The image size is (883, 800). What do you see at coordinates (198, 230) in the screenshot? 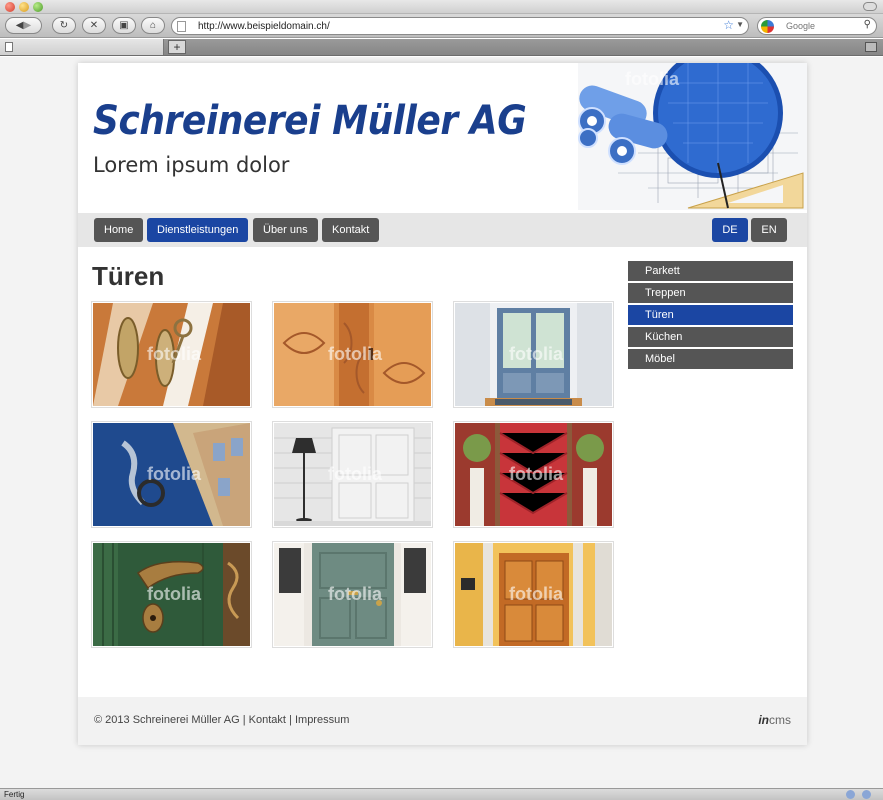
I see `nav-dienstleistungen: Dienstleistungen` at bounding box center [198, 230].